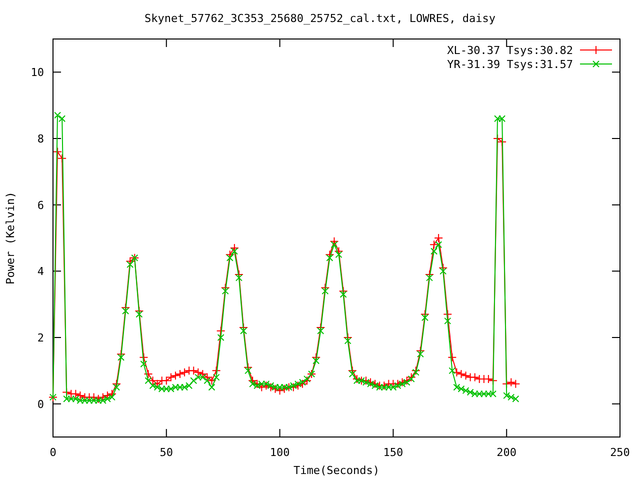  What do you see at coordinates (336, 470) in the screenshot?
I see `x-axis-label: Time(Seconds)` at bounding box center [336, 470].